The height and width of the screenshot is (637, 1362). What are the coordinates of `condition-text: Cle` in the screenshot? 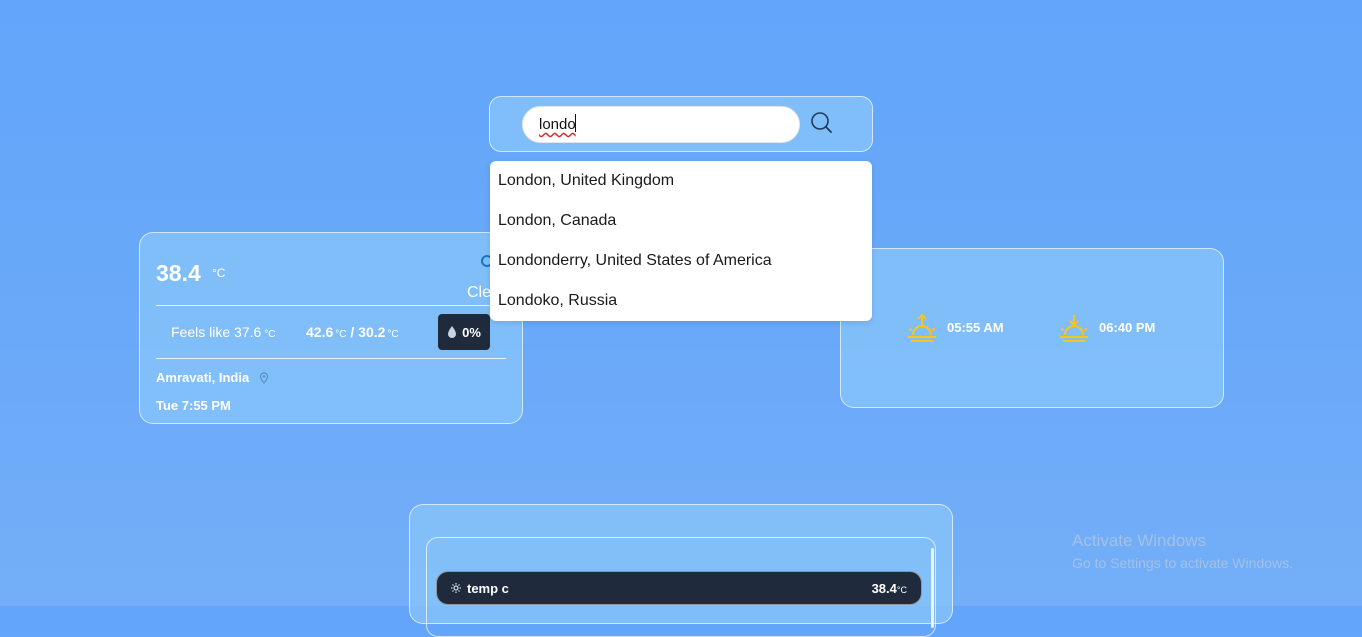 It's located at (479, 292).